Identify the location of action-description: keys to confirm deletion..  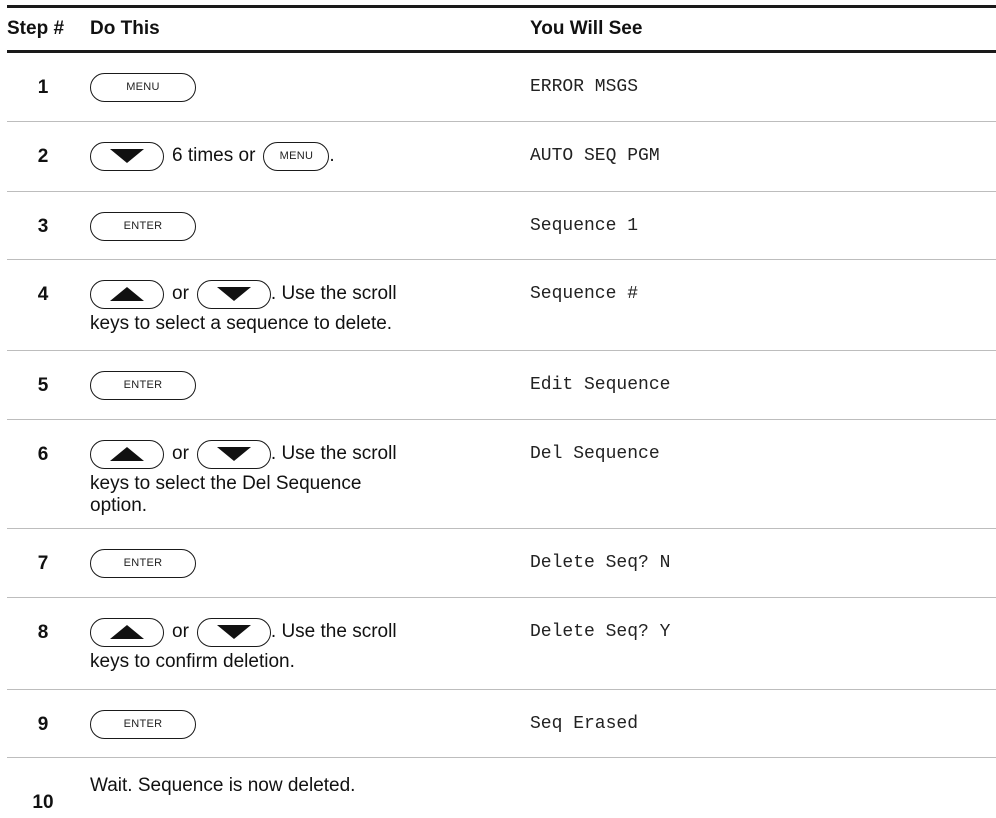
(192, 661).